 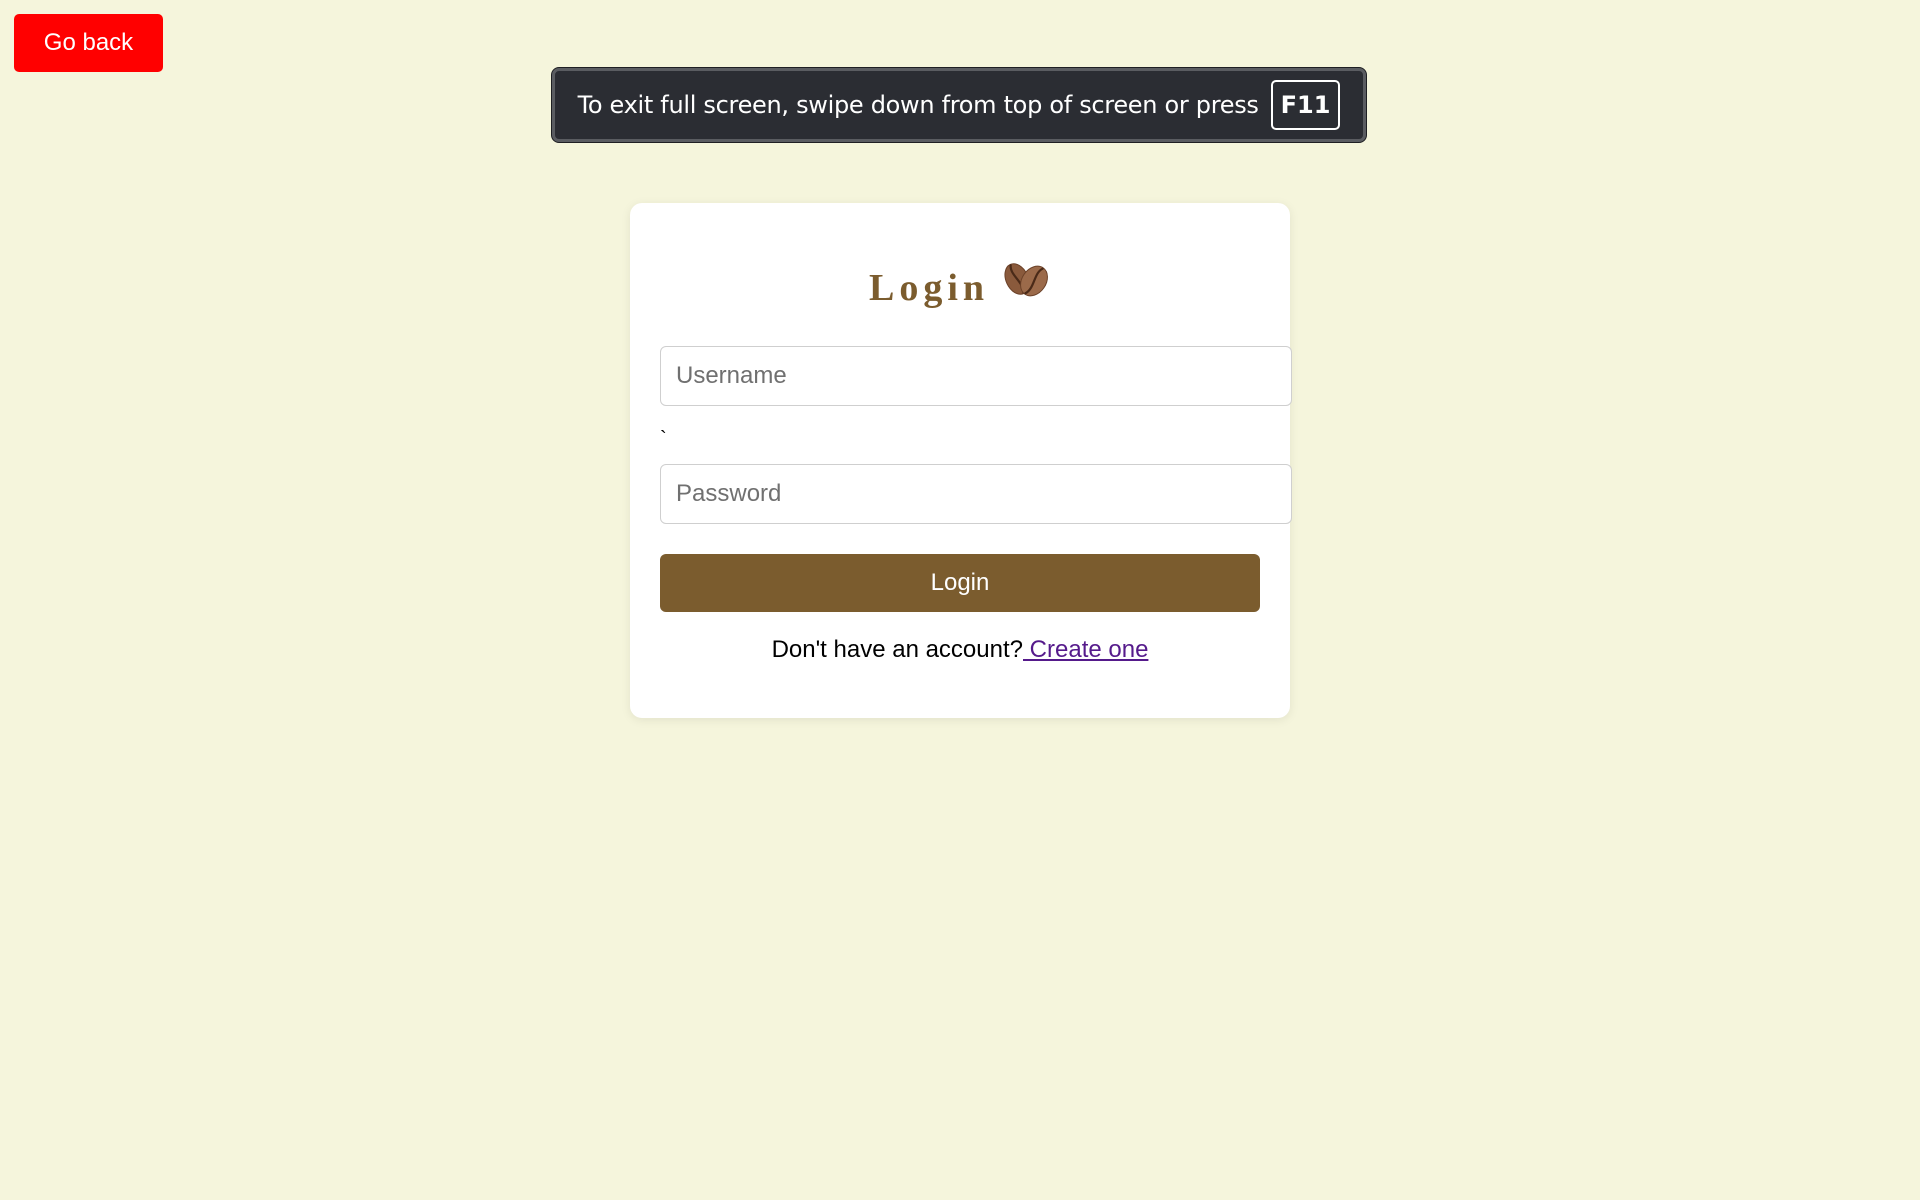 I want to click on signup-prompt-row: Don't have an account? Create one, so click(x=960, y=650).